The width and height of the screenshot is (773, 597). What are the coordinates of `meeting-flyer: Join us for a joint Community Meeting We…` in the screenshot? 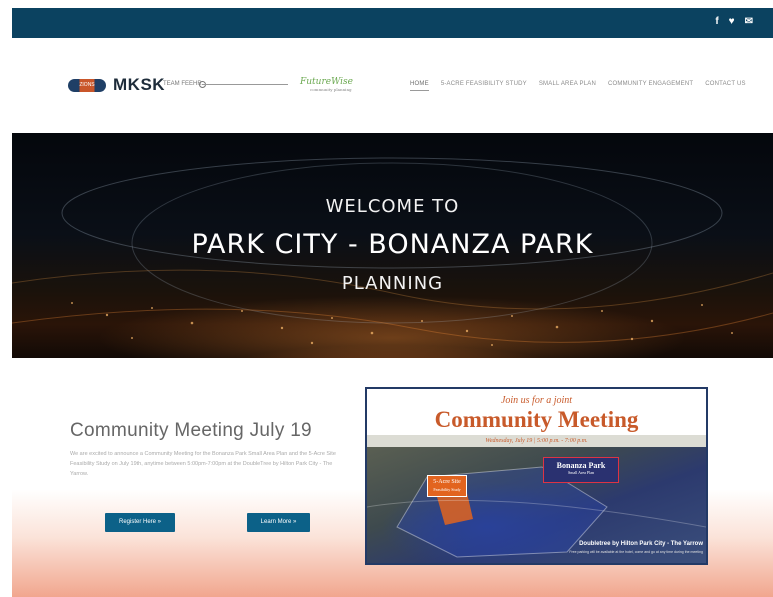 It's located at (536, 476).